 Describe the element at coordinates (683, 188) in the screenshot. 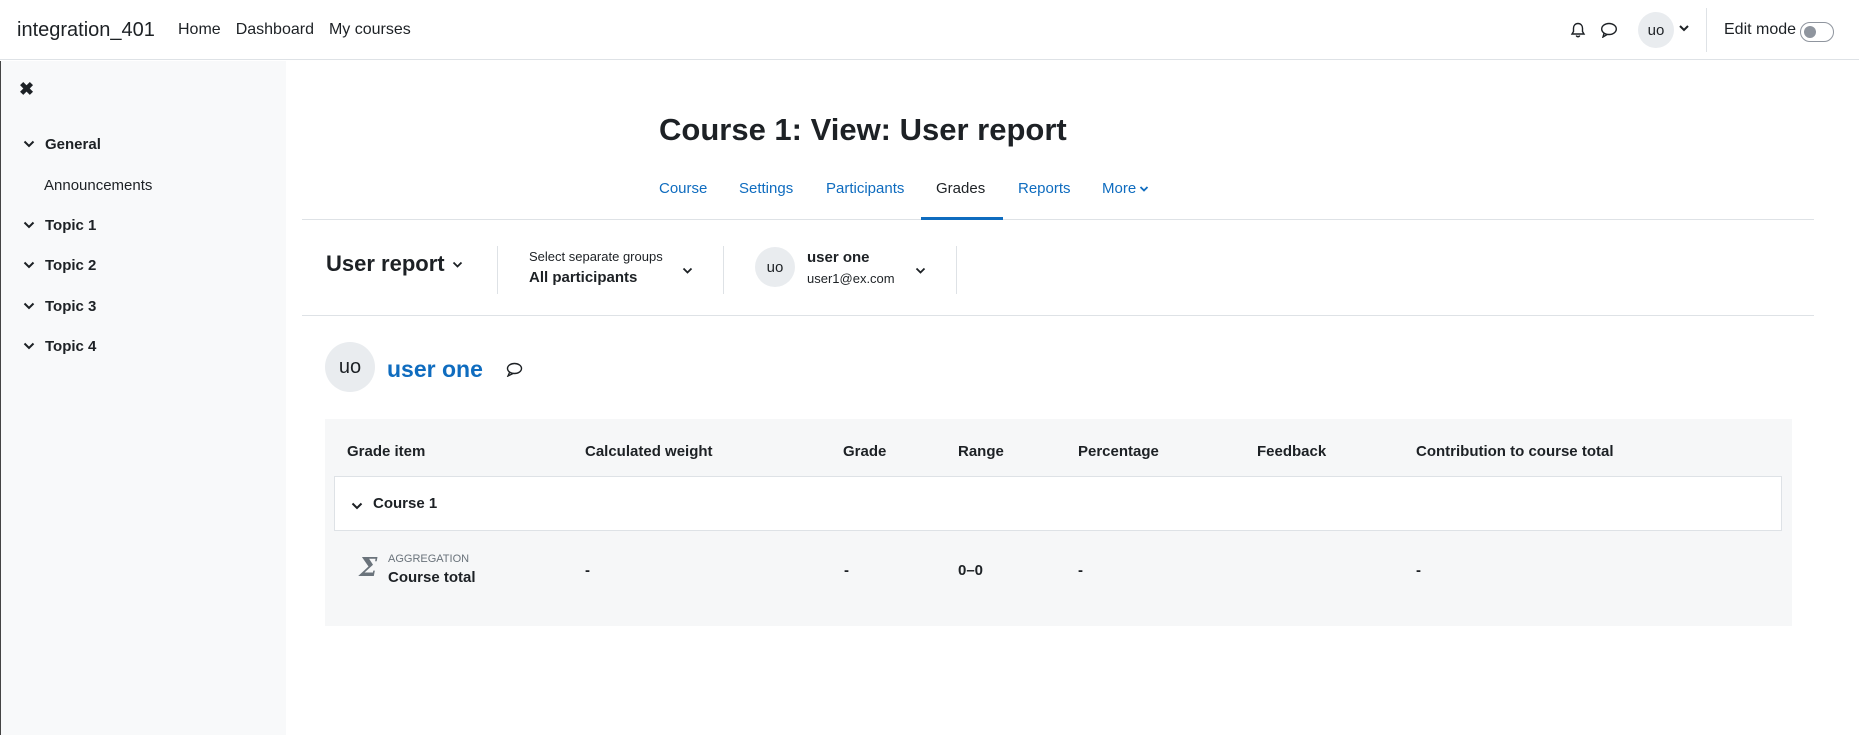

I see `tab-course: Course` at that location.